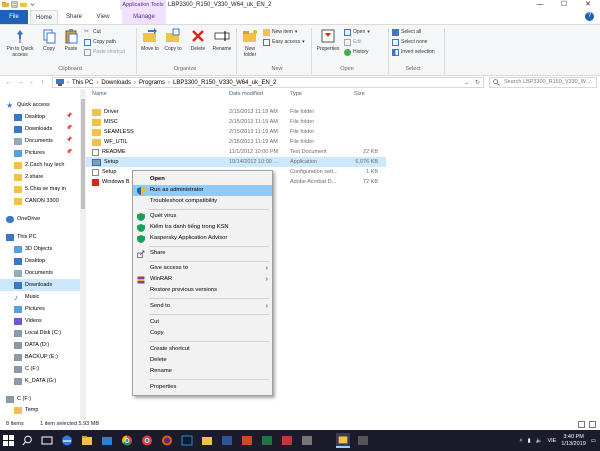  Describe the element at coordinates (529, 441) in the screenshot. I see `network-icon: ▮` at that location.